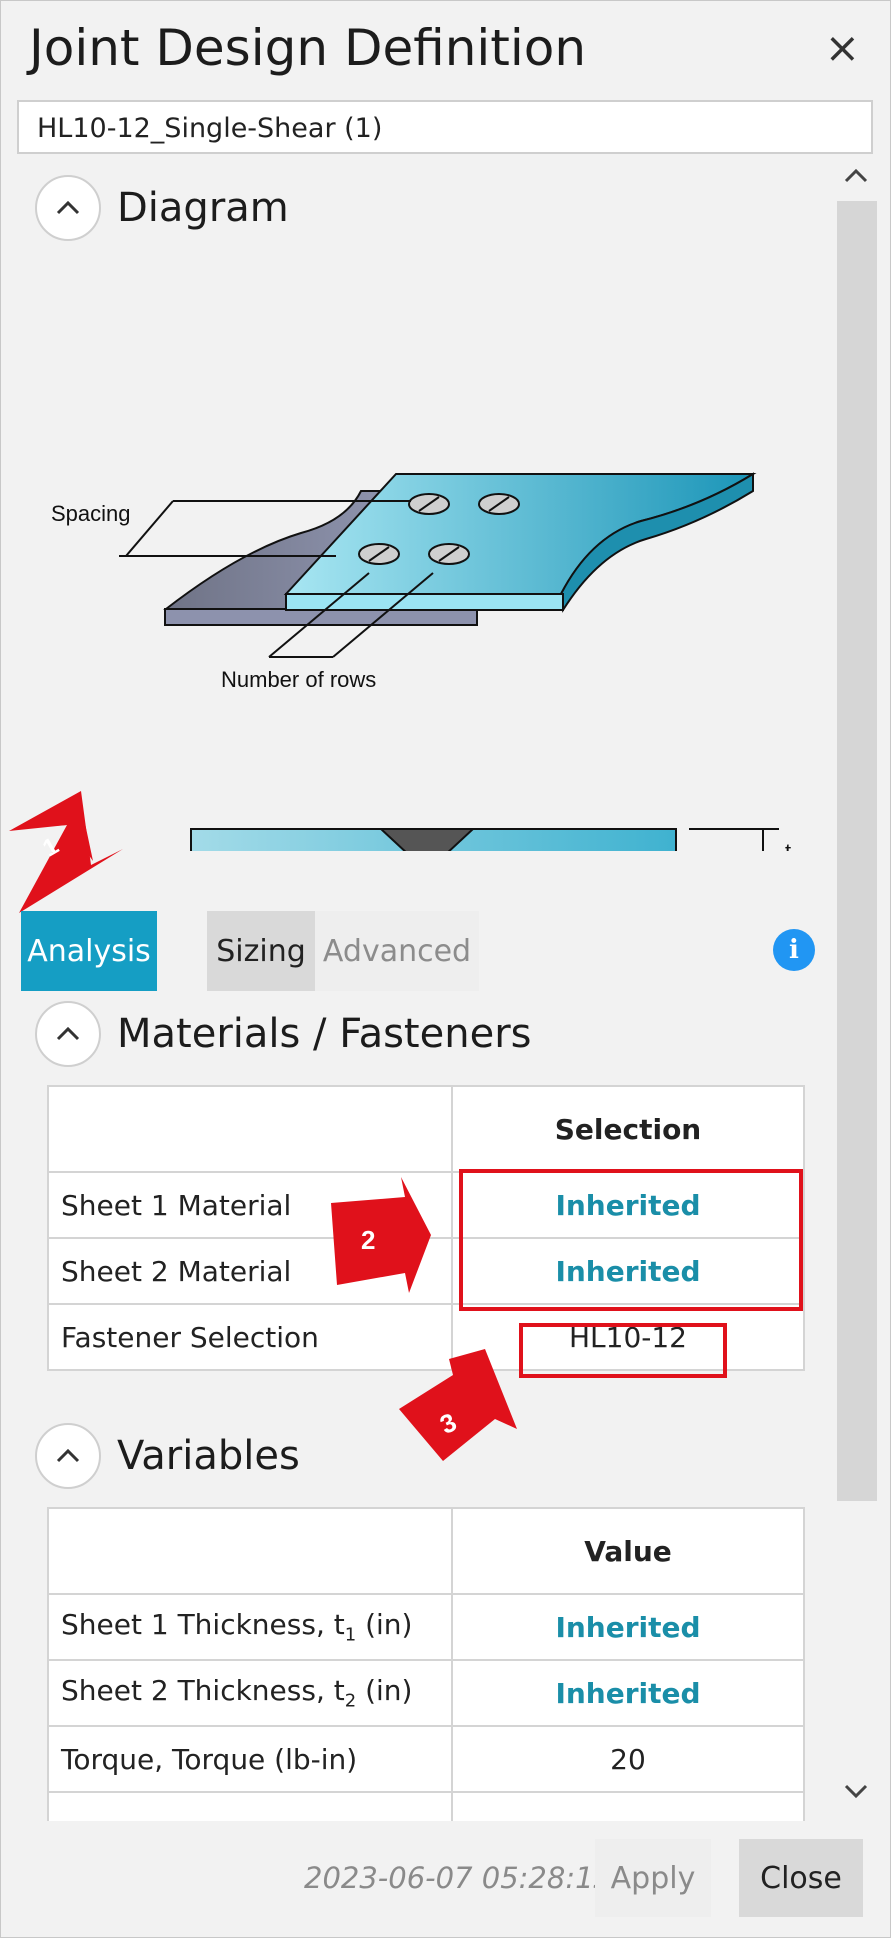  What do you see at coordinates (203, 208) in the screenshot?
I see `diagram-section-title: Diagram` at bounding box center [203, 208].